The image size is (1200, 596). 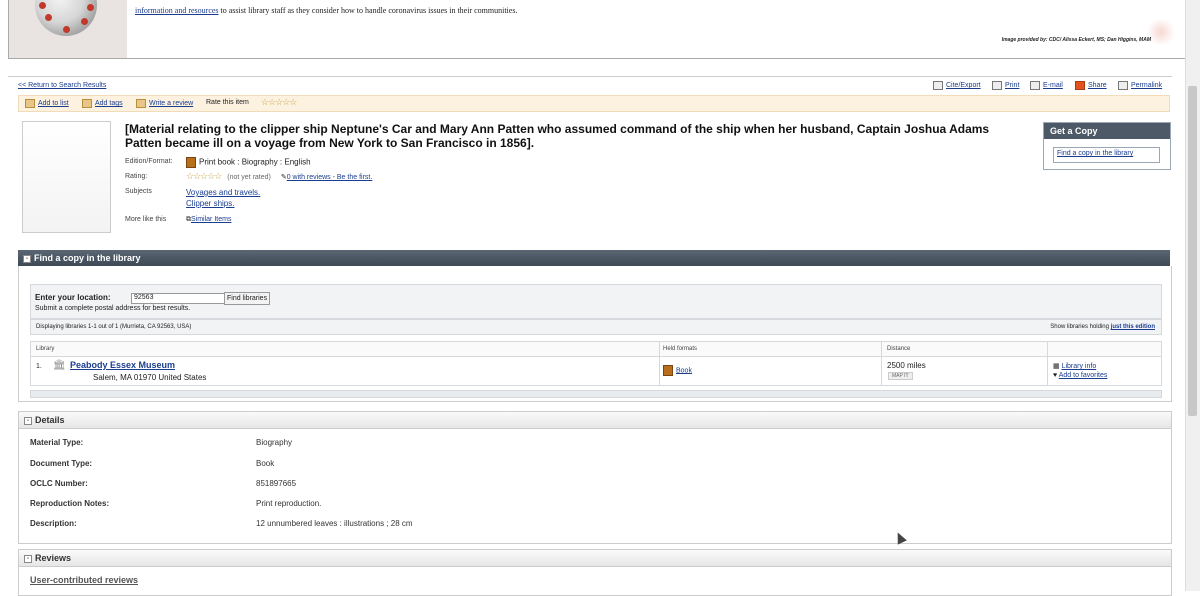 What do you see at coordinates (87, 103) in the screenshot?
I see `tag-icon` at bounding box center [87, 103].